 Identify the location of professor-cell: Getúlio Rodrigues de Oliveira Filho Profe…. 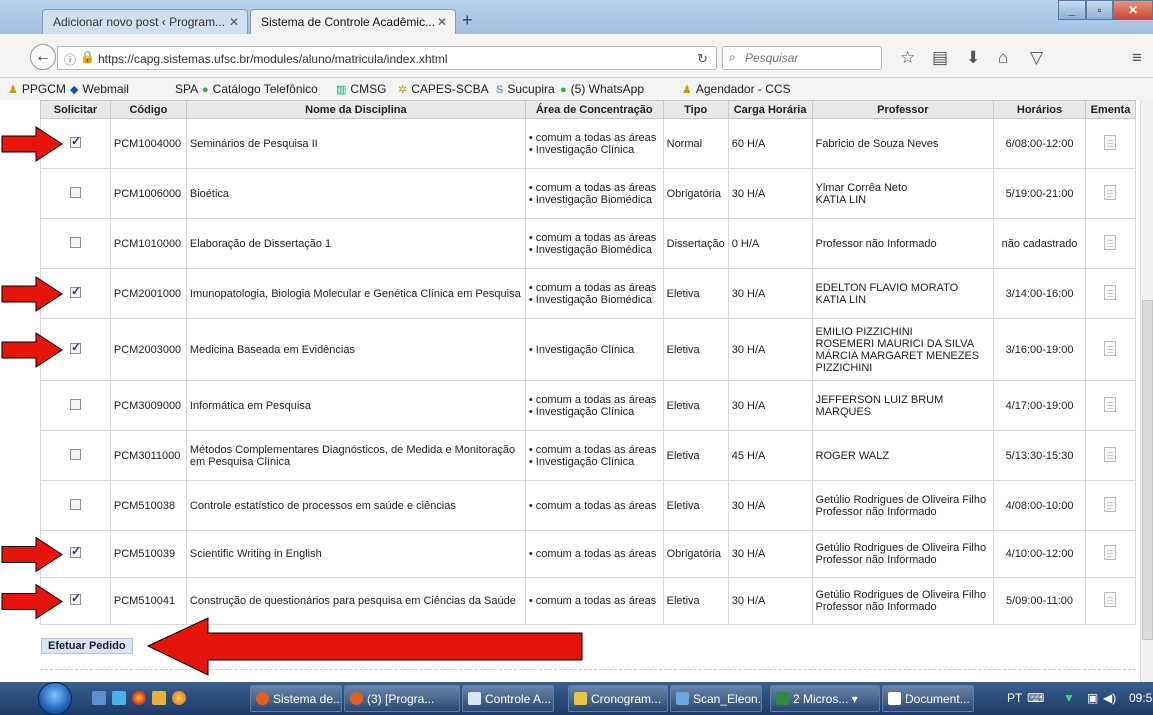
(903, 554).